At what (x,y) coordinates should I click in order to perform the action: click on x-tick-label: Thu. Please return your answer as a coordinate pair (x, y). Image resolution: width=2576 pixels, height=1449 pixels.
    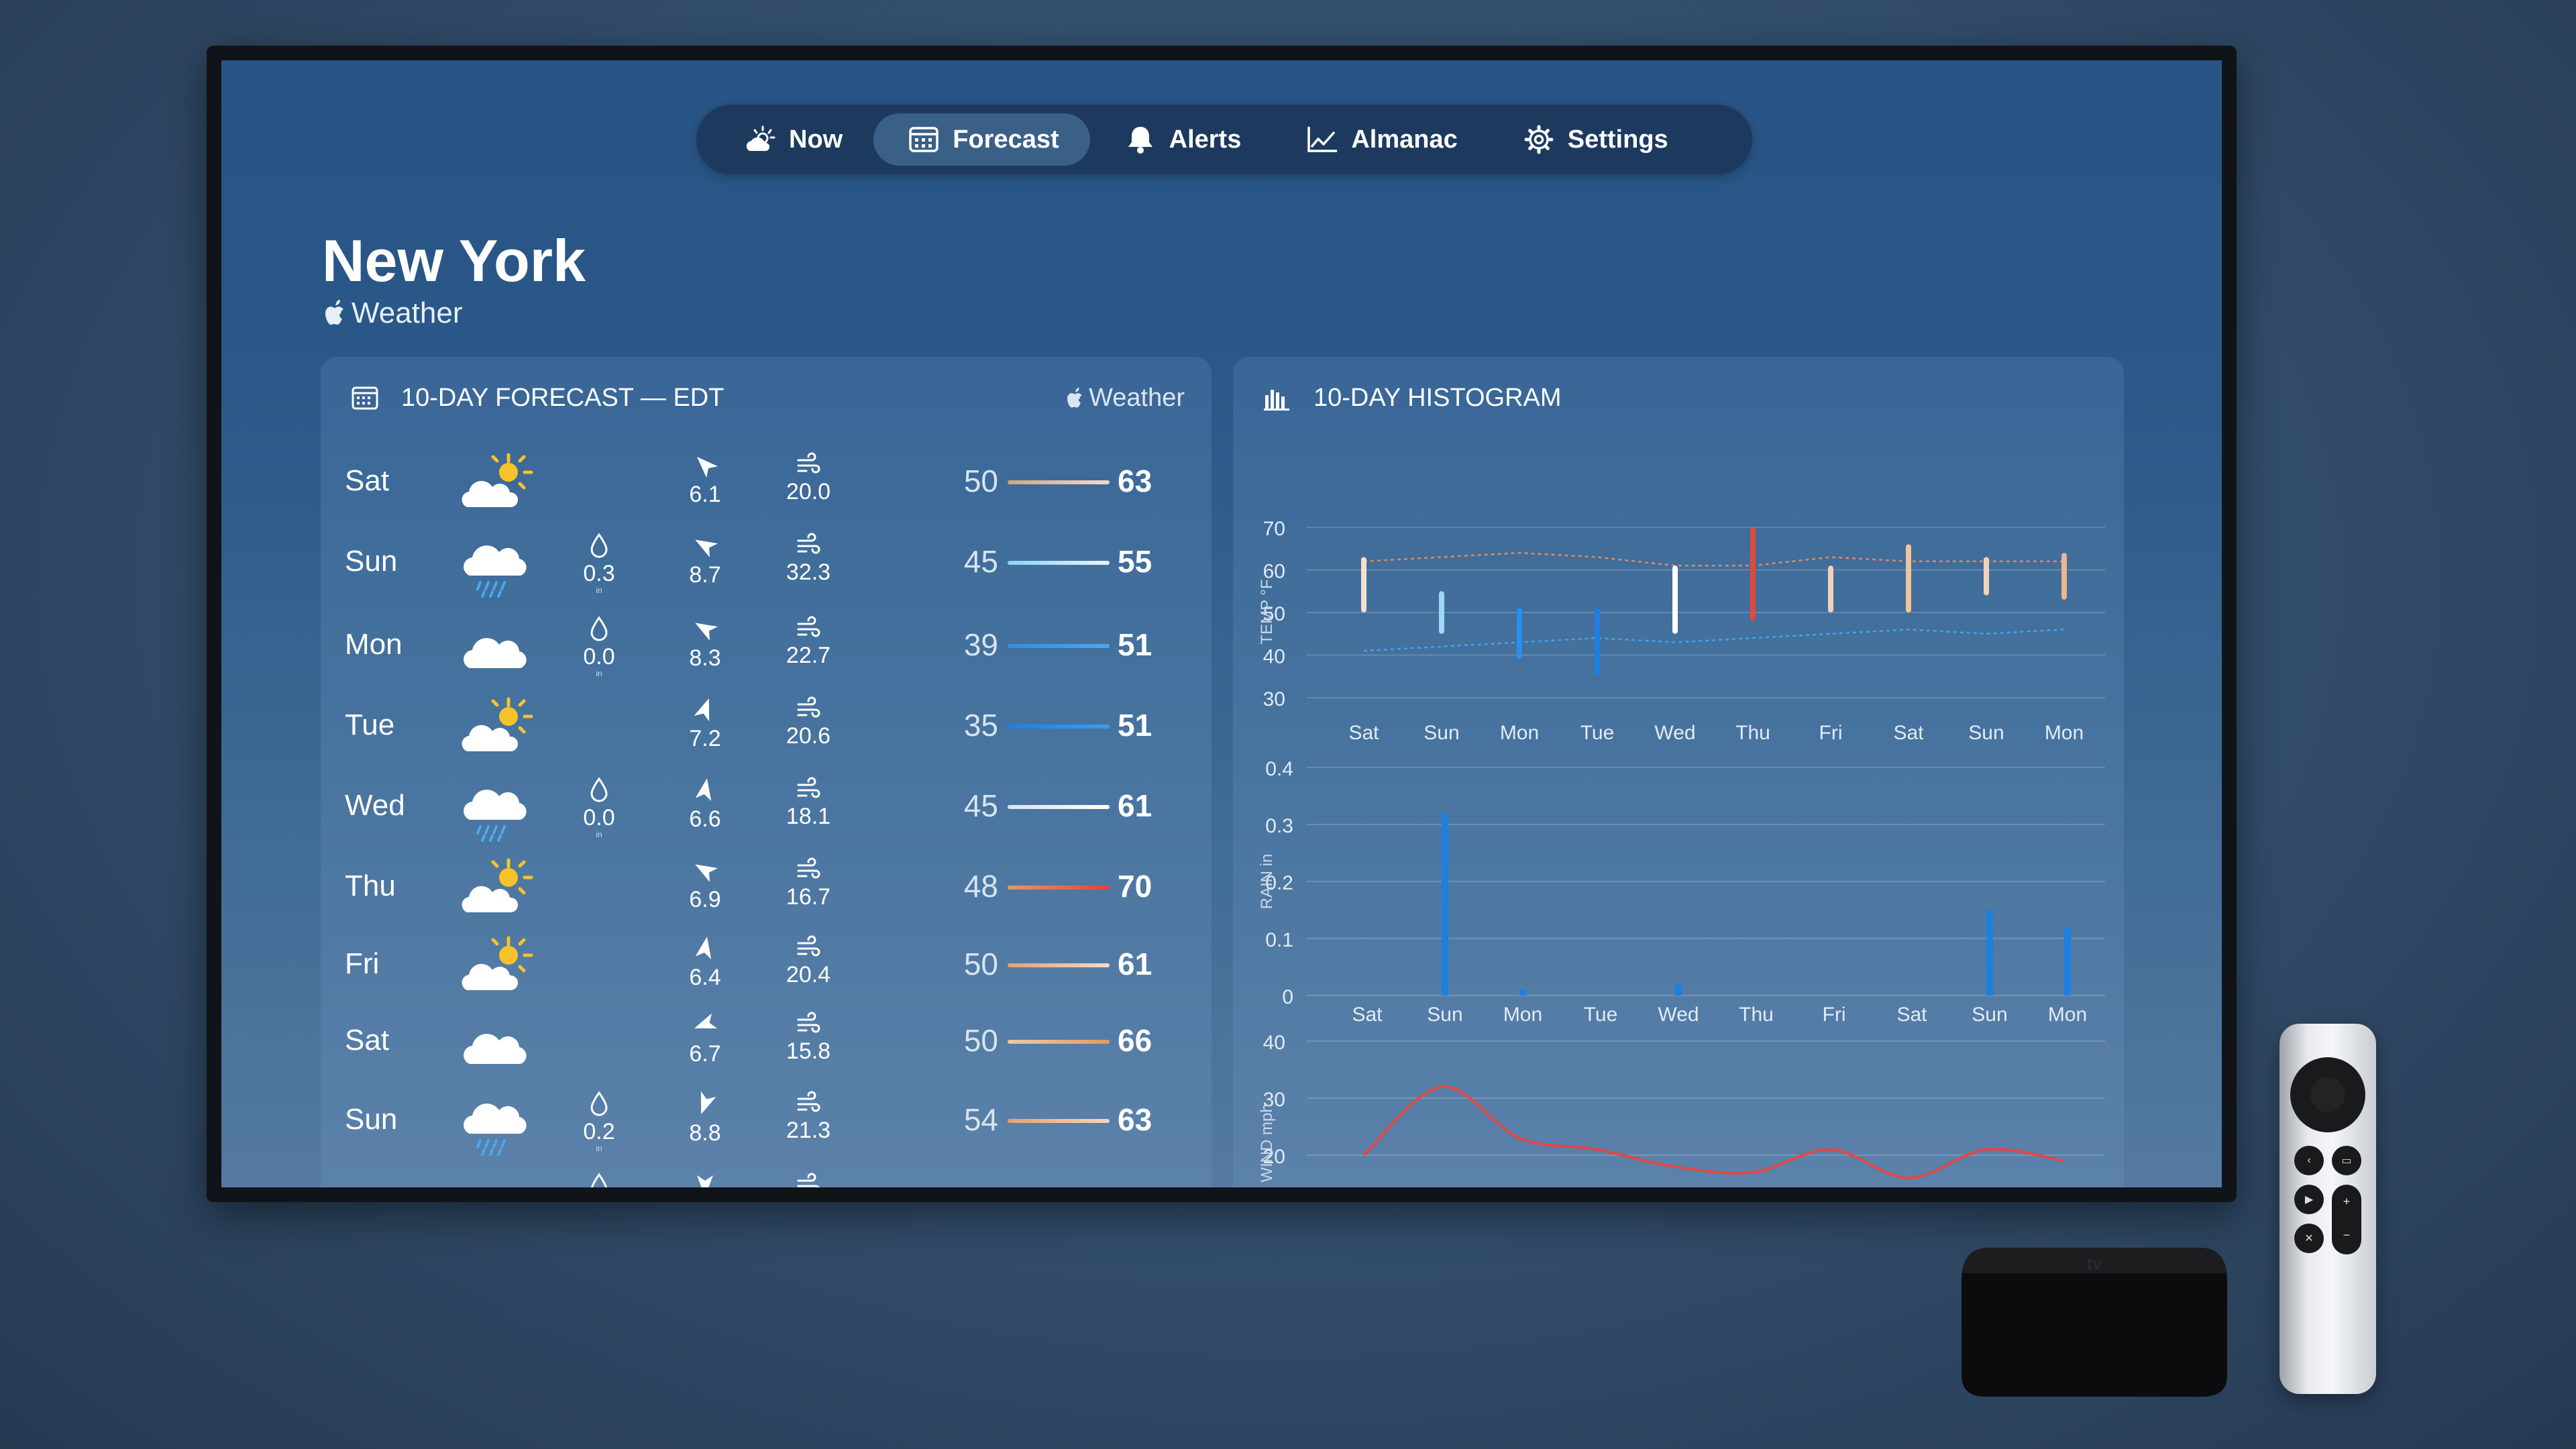
    Looking at the image, I should click on (1756, 1015).